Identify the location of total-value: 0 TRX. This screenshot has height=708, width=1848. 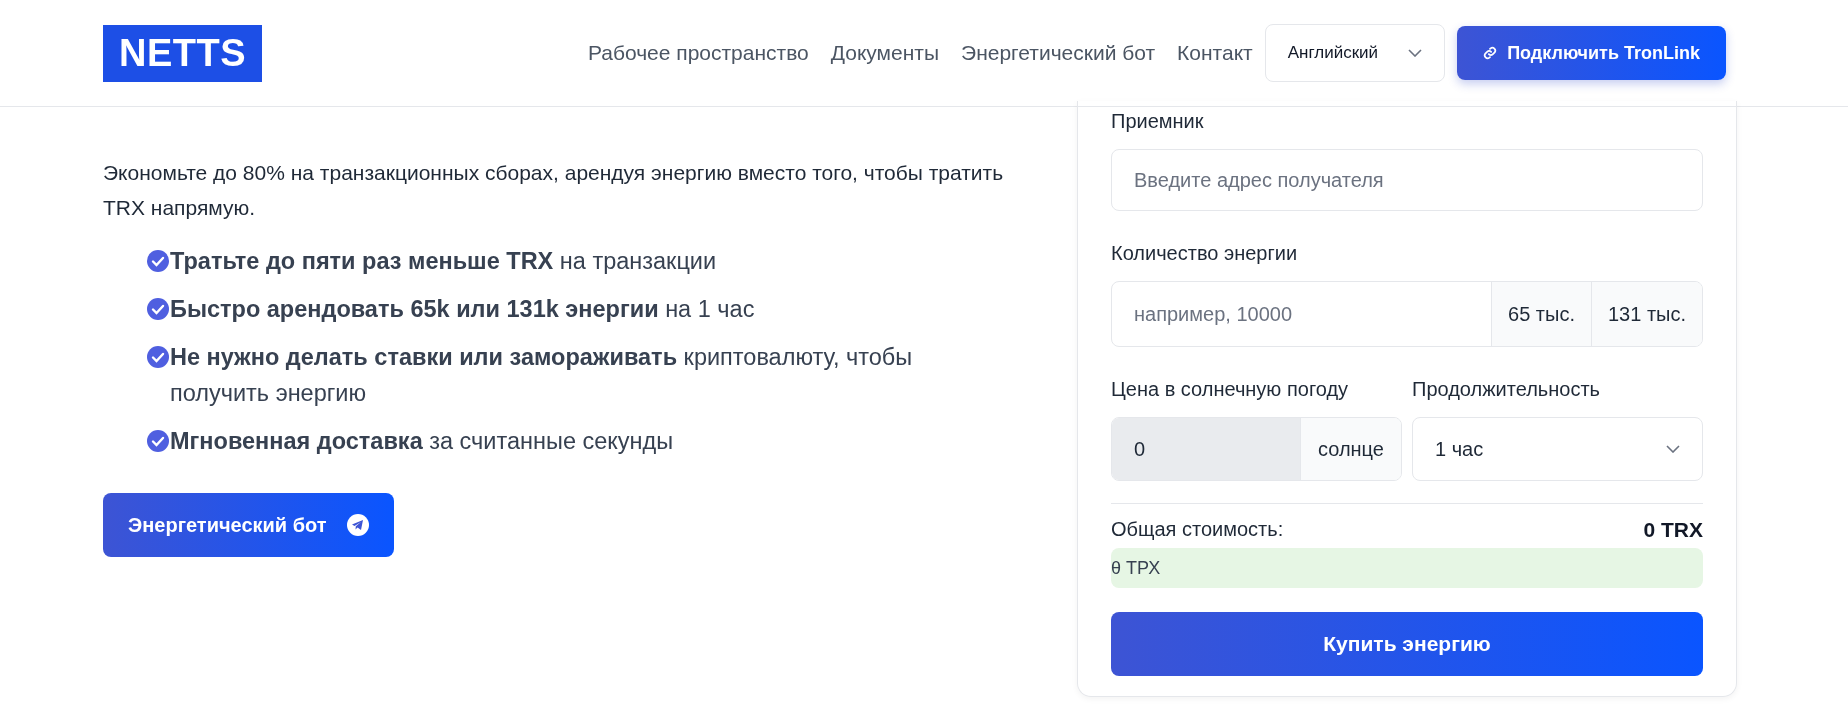
(1673, 530).